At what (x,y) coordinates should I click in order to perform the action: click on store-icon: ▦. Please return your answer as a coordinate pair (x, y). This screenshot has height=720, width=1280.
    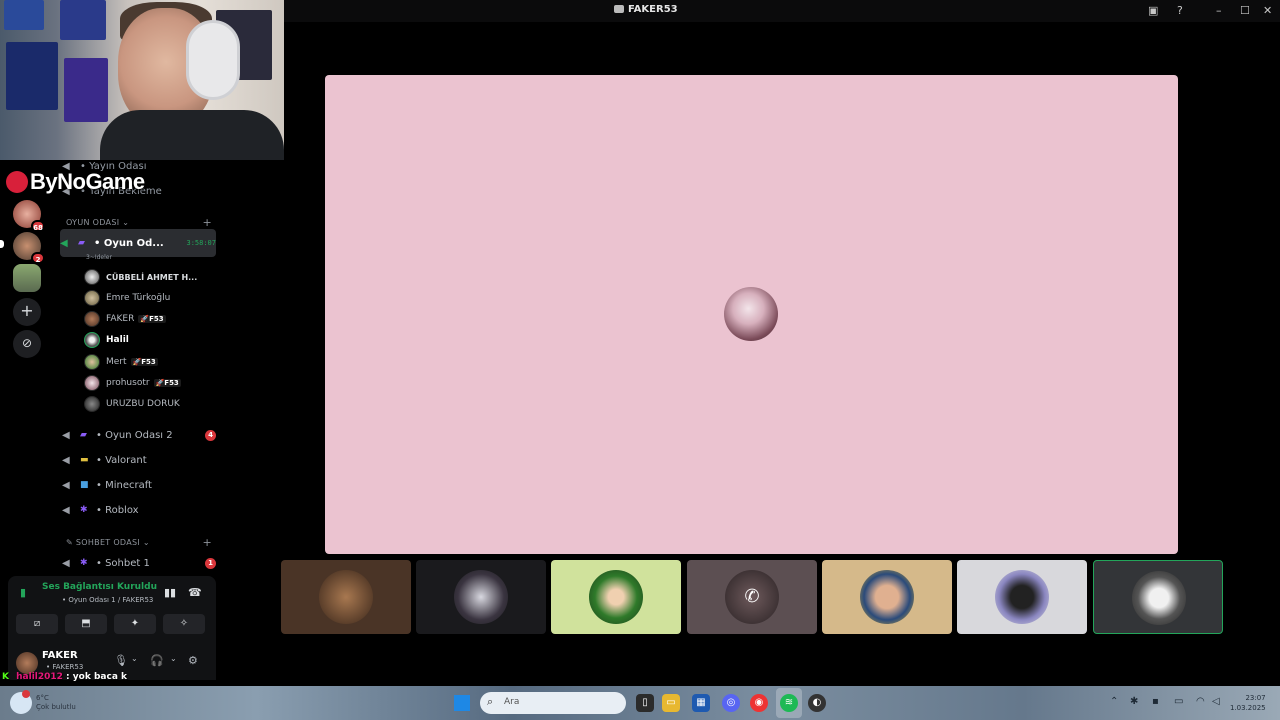
    Looking at the image, I should click on (701, 703).